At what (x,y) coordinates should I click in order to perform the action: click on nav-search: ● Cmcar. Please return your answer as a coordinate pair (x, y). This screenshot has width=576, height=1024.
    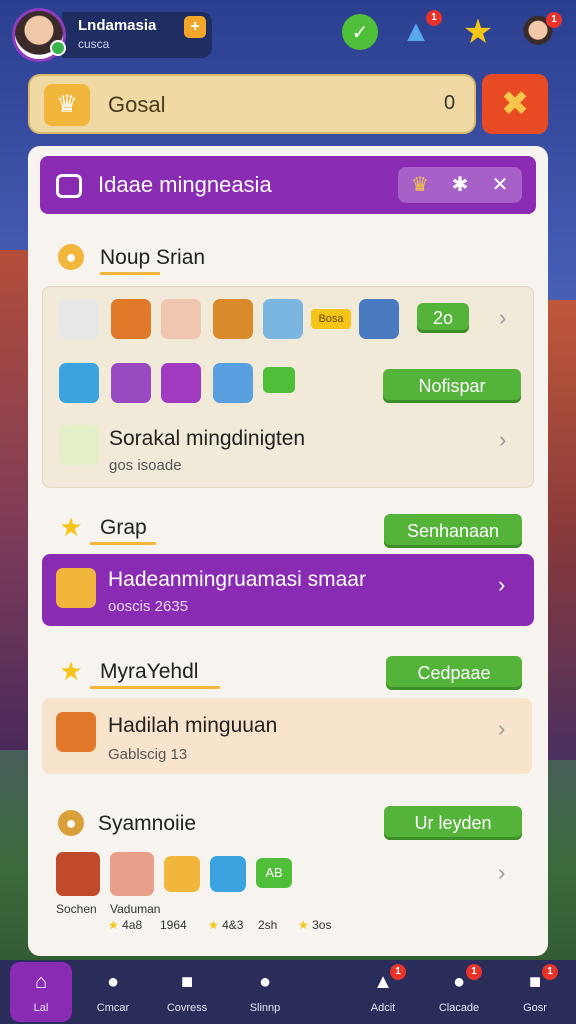
    Looking at the image, I should click on (113, 992).